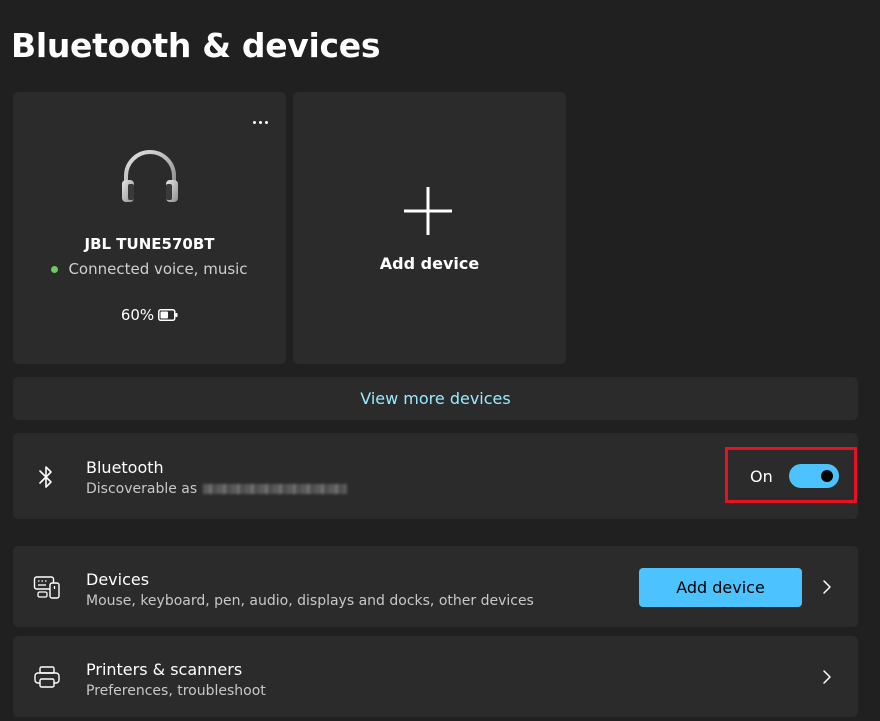  I want to click on devices-icon, so click(46, 587).